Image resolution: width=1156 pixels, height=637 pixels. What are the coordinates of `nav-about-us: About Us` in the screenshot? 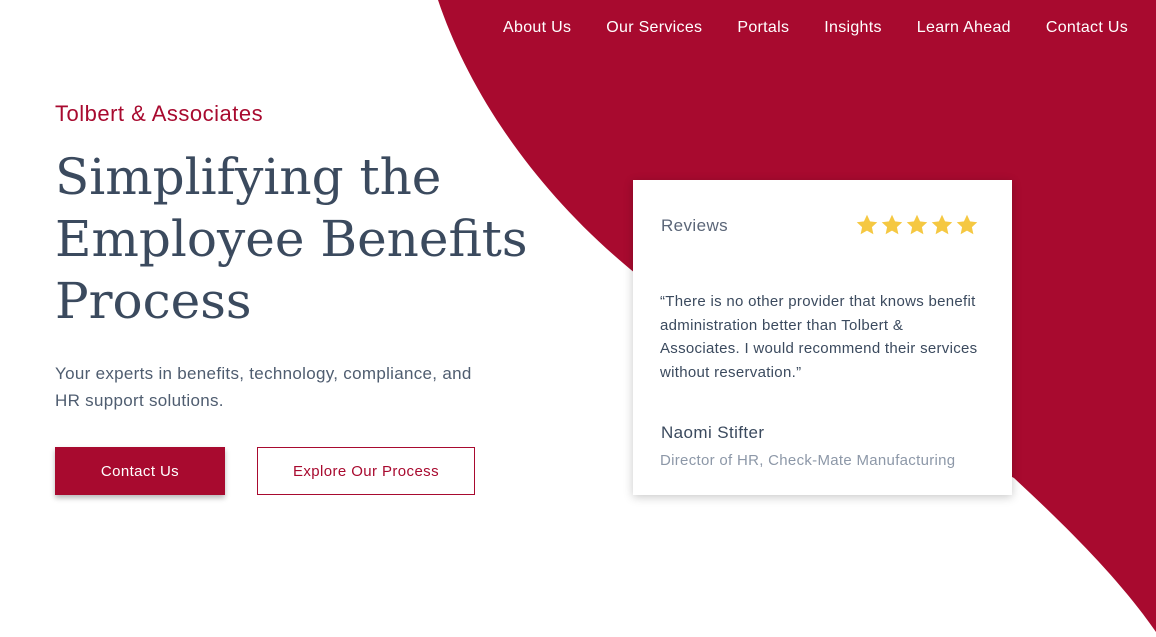 It's located at (537, 28).